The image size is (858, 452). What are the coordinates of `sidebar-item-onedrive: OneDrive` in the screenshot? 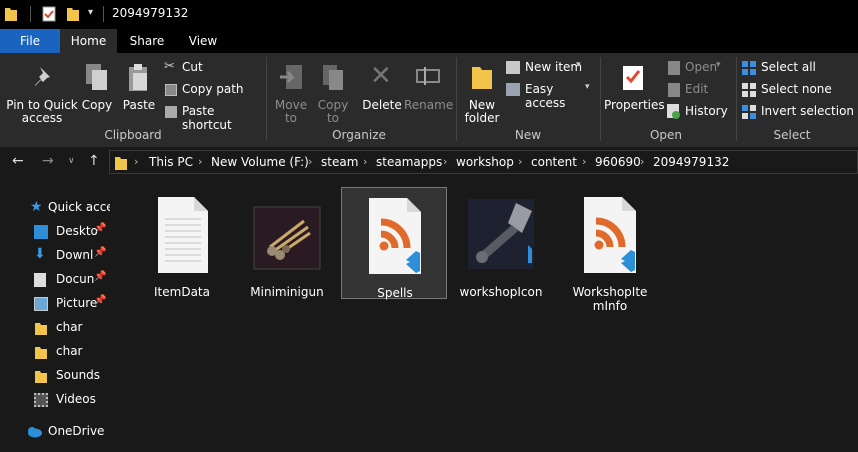 It's located at (68, 432).